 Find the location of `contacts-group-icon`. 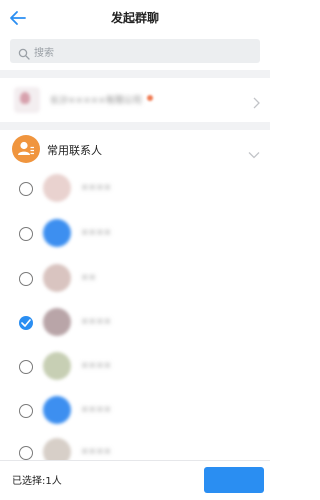

contacts-group-icon is located at coordinates (26, 149).